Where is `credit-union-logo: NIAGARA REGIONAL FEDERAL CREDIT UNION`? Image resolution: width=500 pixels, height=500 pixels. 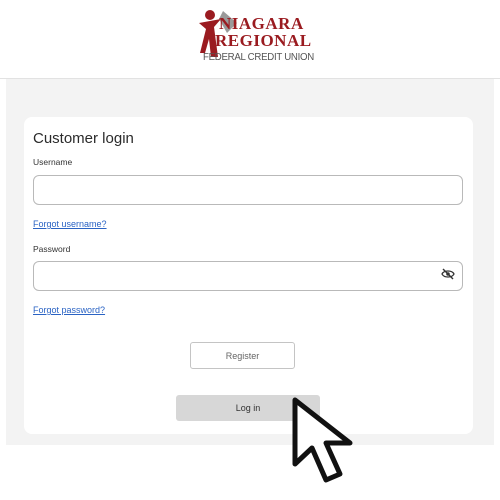
credit-union-logo: NIAGARA REGIONAL FEDERAL CREDIT UNION is located at coordinates (255, 37).